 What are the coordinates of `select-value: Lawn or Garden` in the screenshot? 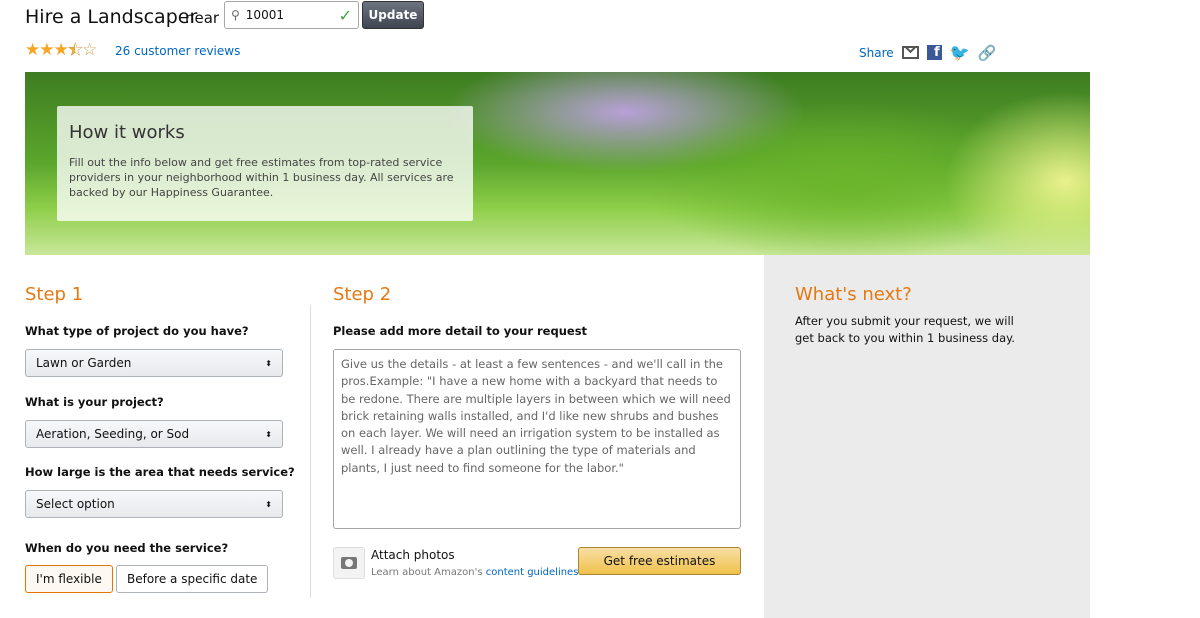 It's located at (84, 363).